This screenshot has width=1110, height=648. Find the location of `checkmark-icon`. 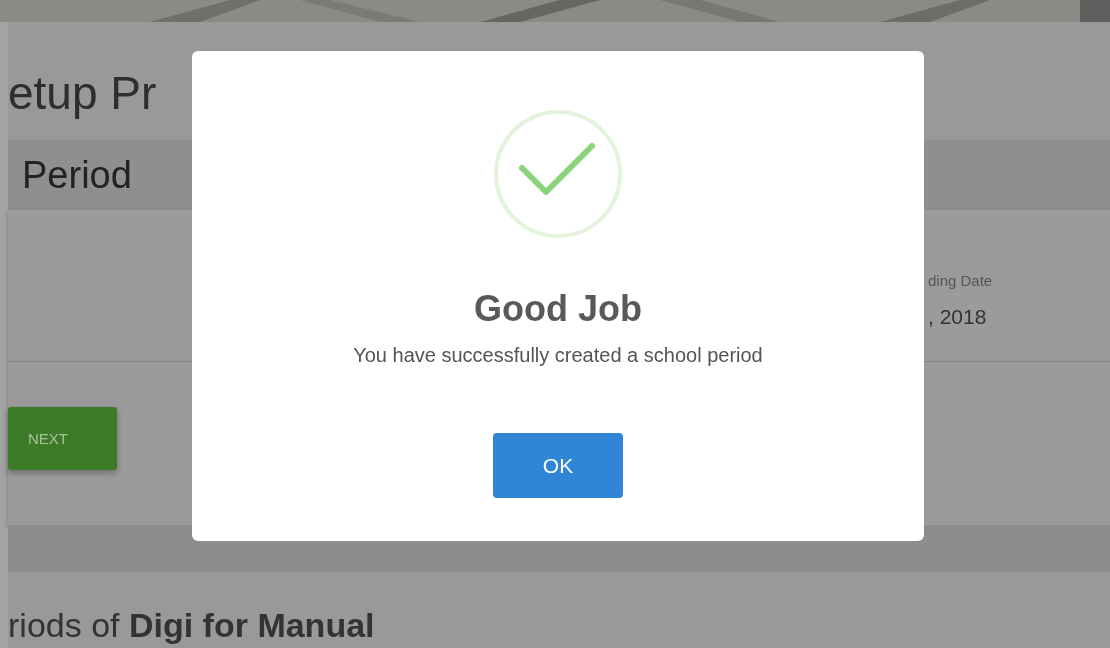

checkmark-icon is located at coordinates (558, 174).